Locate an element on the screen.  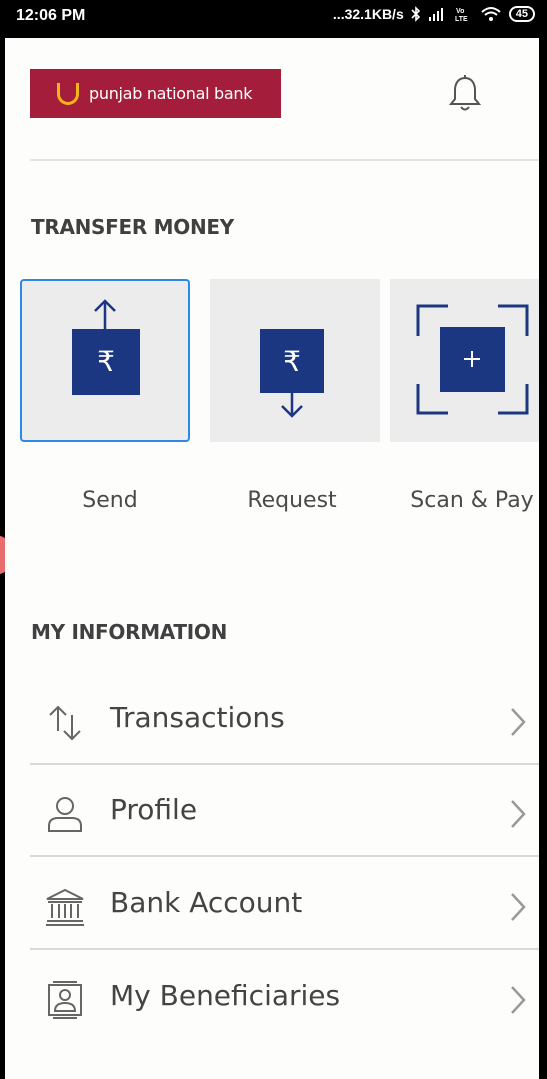
signal-icon is located at coordinates (435, 14).